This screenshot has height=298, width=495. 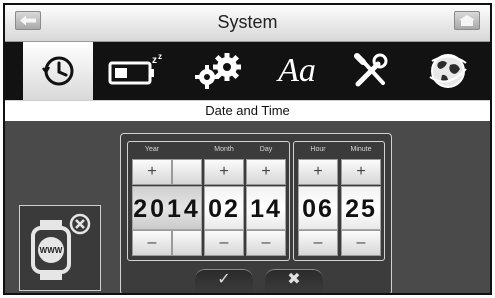 I want to click on close-icon: ✖, so click(x=294, y=279).